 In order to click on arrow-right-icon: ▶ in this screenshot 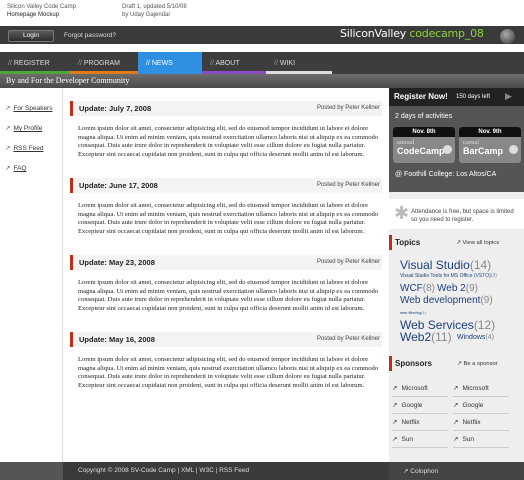, I will do `click(508, 96)`.